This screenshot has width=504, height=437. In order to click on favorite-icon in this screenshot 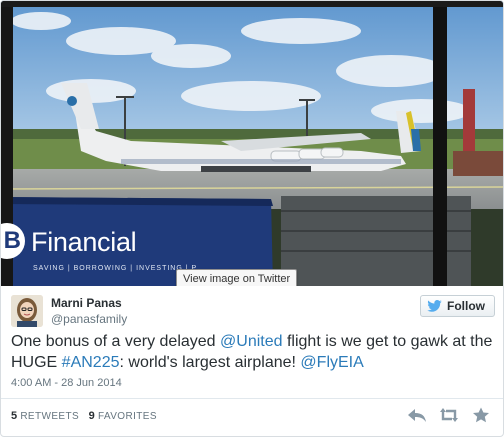, I will do `click(481, 415)`.